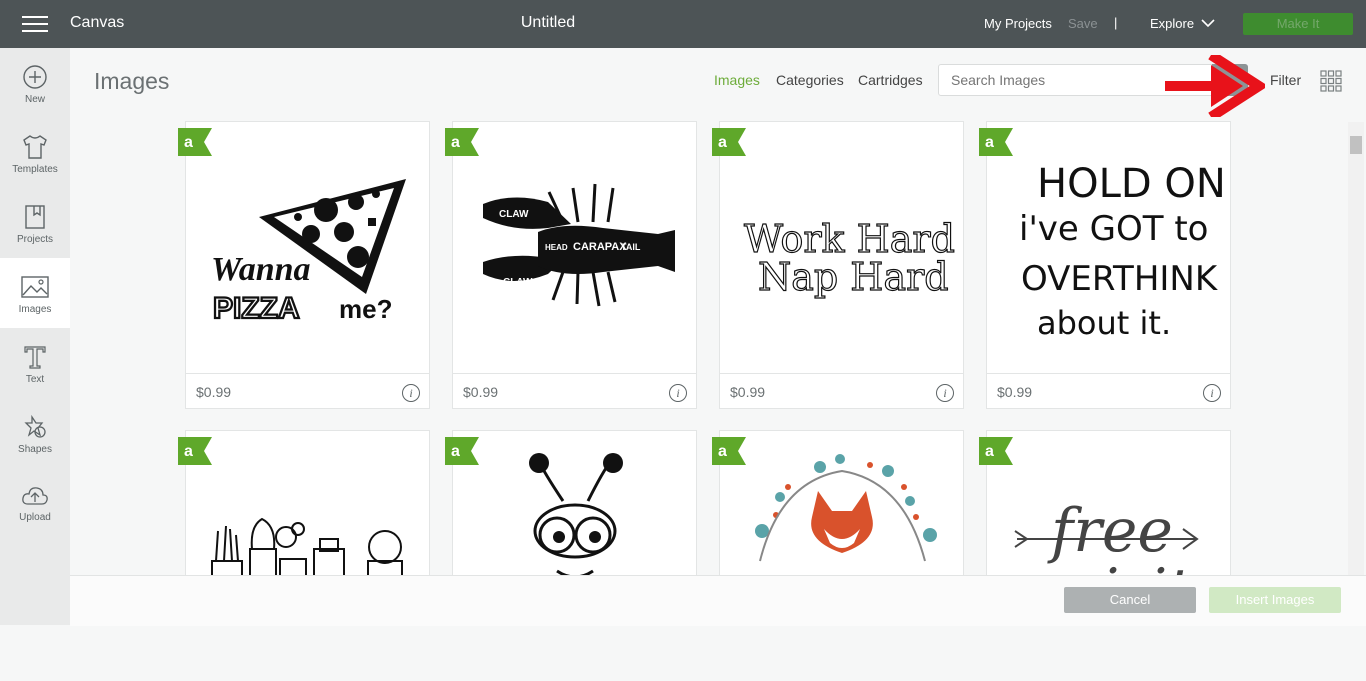 The height and width of the screenshot is (681, 1366). I want to click on free-spirit-artwork: free spirit, so click(1106, 561).